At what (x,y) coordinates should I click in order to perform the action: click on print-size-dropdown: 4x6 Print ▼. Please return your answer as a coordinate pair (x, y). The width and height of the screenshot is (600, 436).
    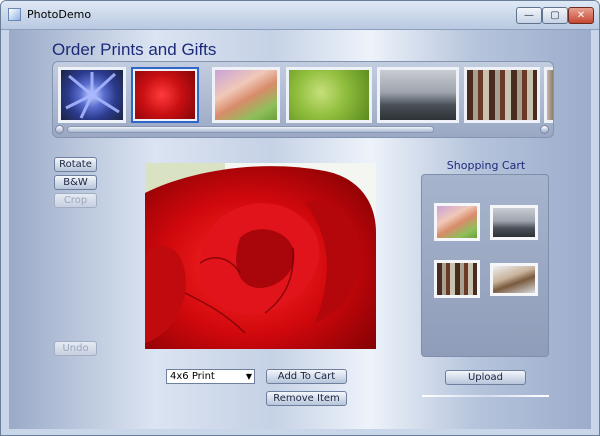
    Looking at the image, I should click on (210, 376).